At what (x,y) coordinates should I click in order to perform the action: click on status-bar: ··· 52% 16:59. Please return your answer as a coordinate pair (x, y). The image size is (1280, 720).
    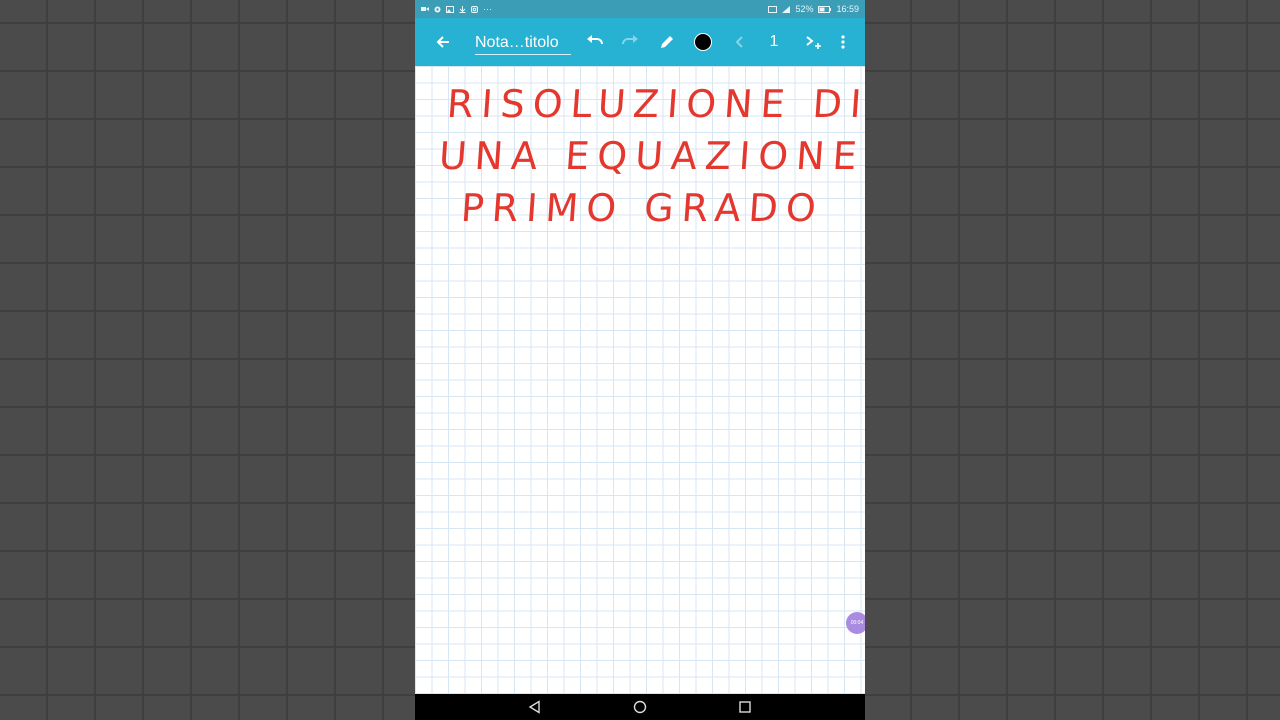
    Looking at the image, I should click on (640, 9).